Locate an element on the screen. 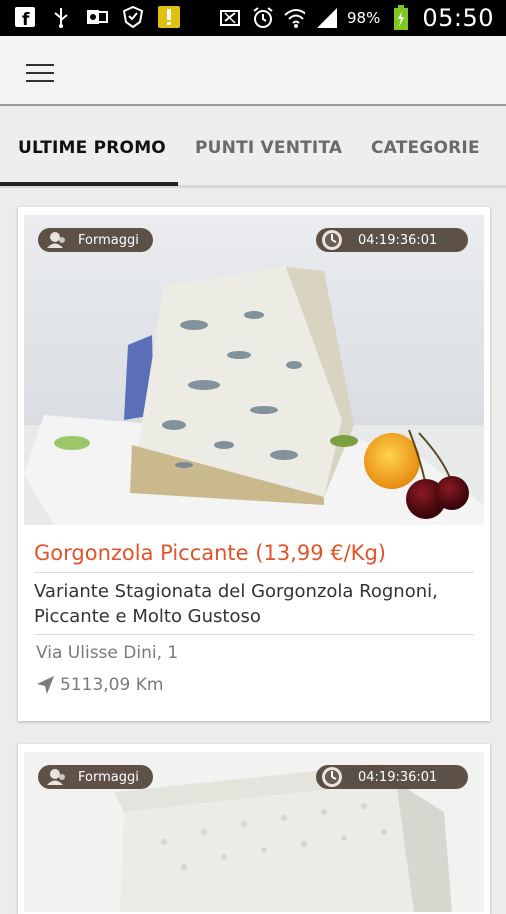 The height and width of the screenshot is (914, 506). distance-value: 5113,09 Km is located at coordinates (112, 685).